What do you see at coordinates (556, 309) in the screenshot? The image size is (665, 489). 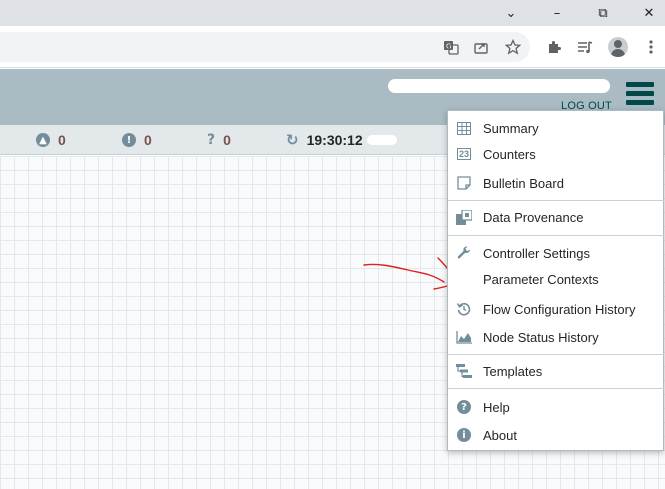 I see `menu-item-flow-configuration-history: Flow Configuration History` at bounding box center [556, 309].